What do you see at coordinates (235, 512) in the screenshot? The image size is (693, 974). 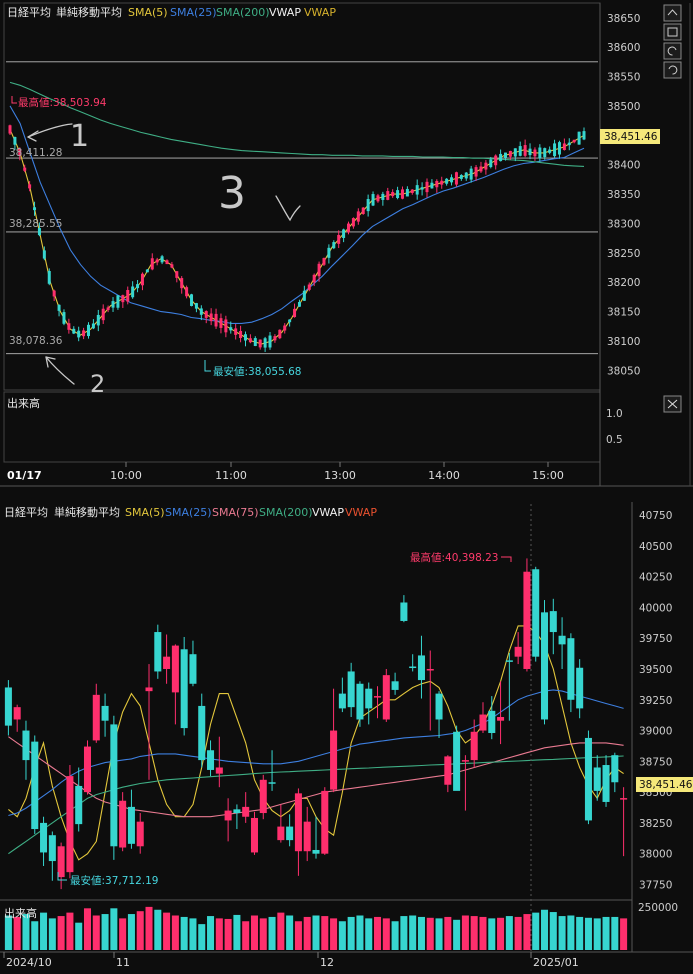 I see `daily-legend-sma75: SMA(75)` at bounding box center [235, 512].